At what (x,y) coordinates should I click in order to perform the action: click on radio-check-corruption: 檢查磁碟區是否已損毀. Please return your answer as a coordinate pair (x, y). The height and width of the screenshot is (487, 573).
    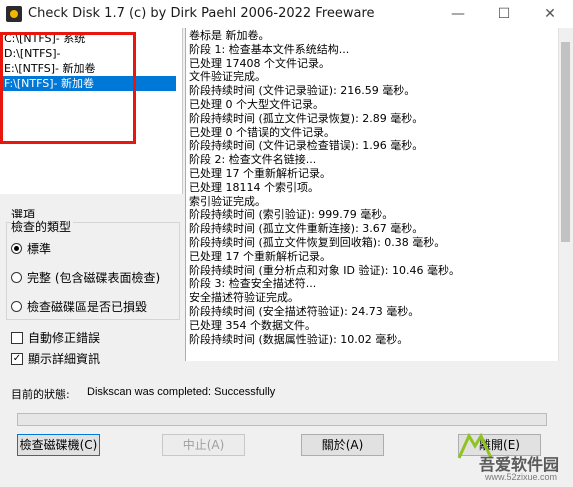
    Looking at the image, I should click on (79, 306).